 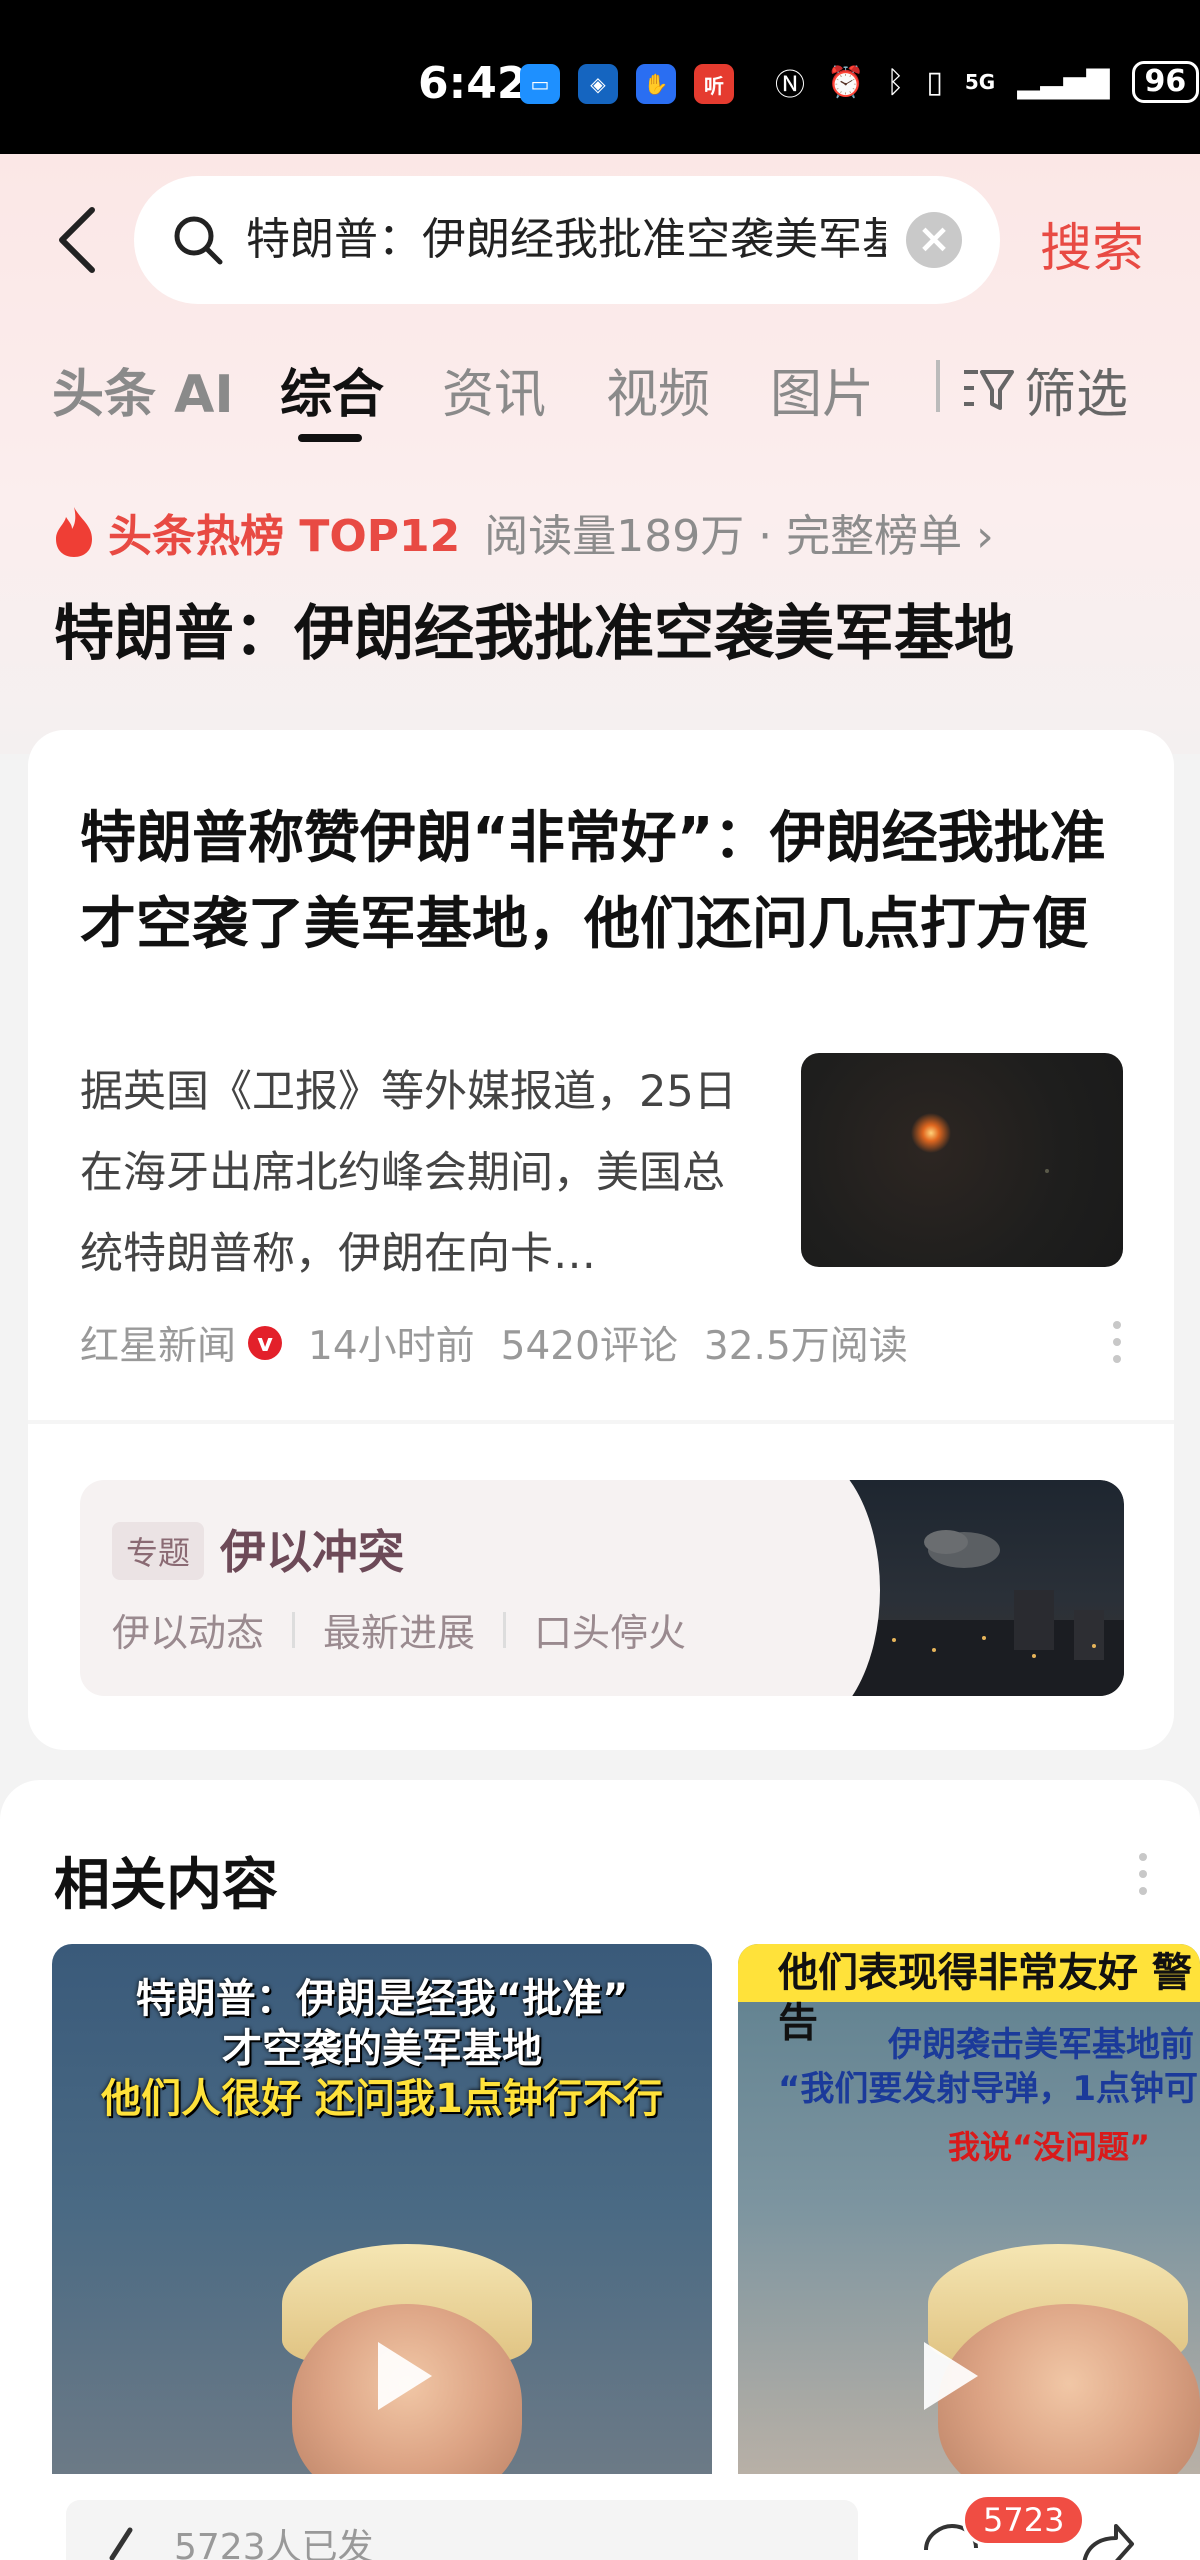 I want to click on filter-label: 筛选, so click(x=1076, y=395).